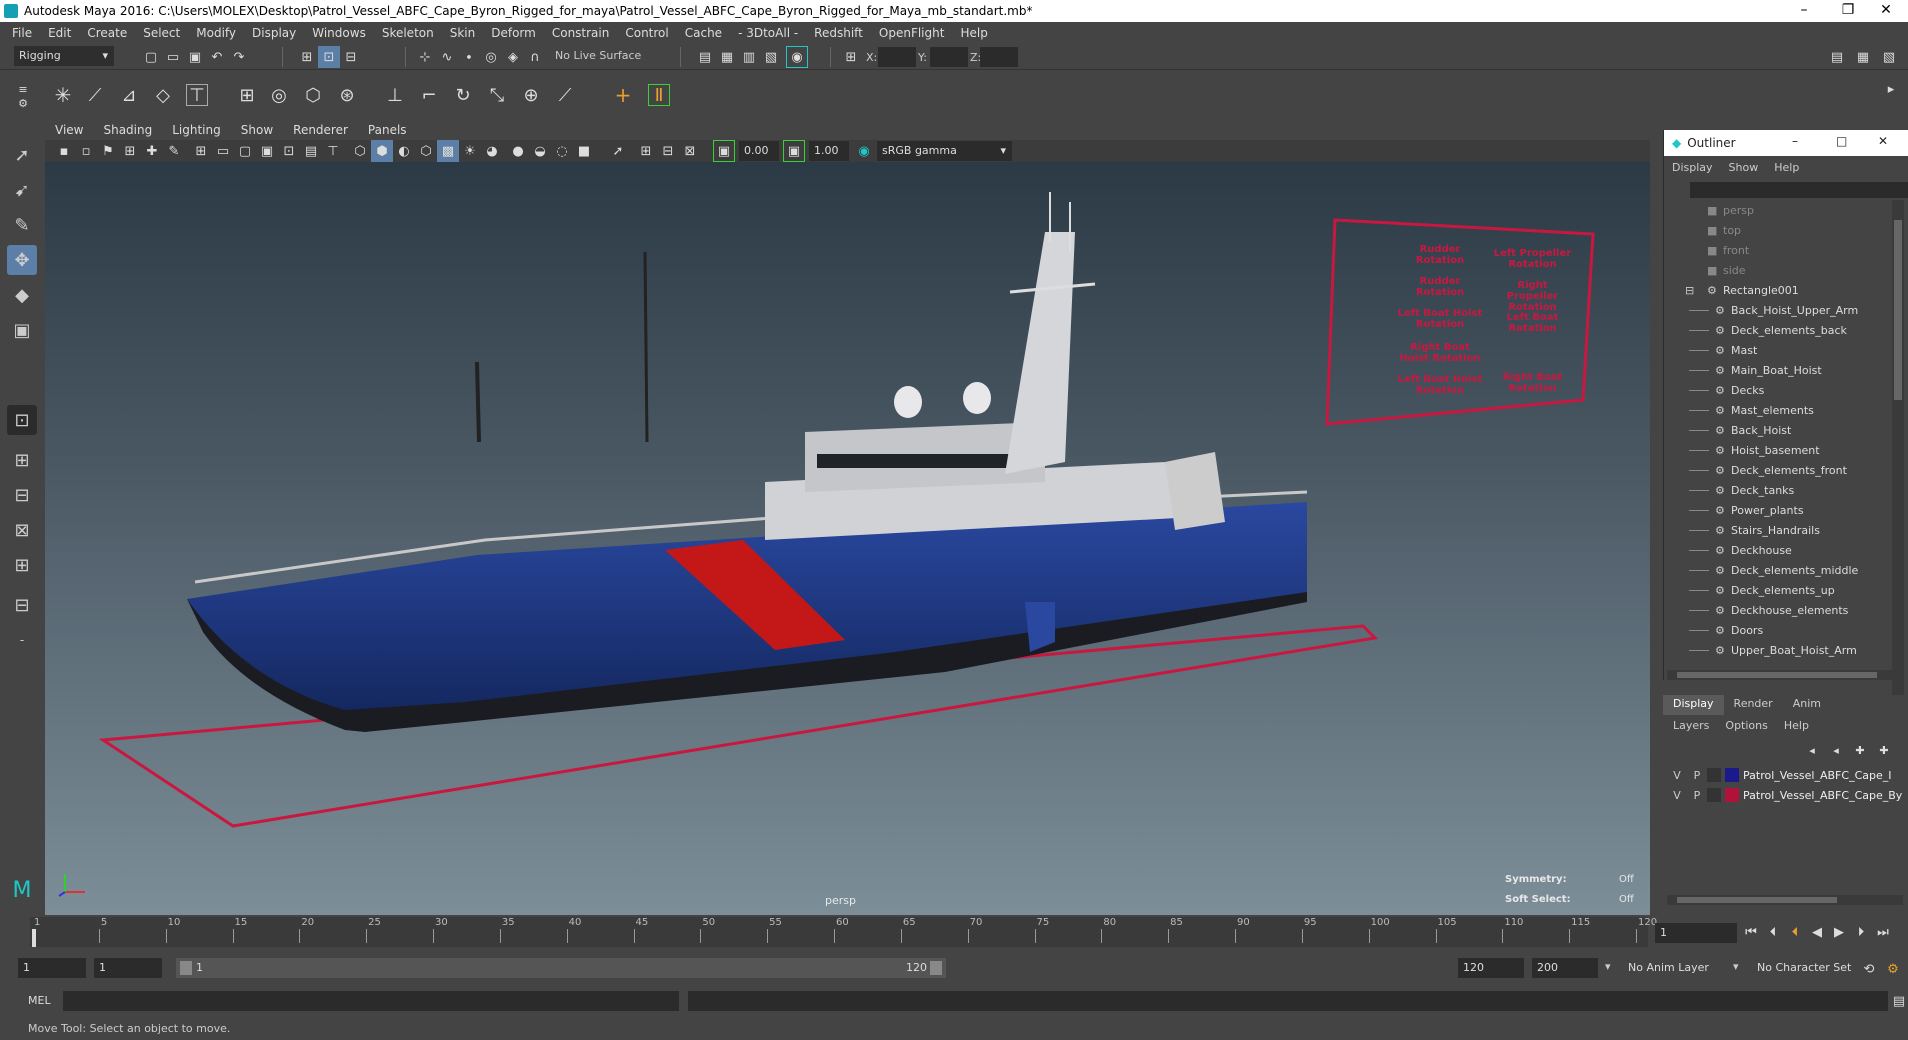  Describe the element at coordinates (52, 968) in the screenshot. I see `animation-start-field: 1` at that location.